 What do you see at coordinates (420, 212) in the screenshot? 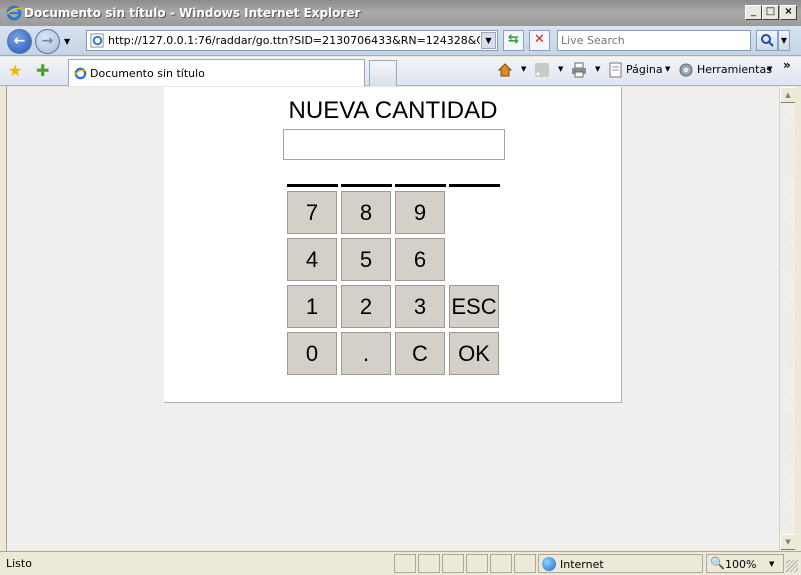
I see `key-9: 9` at bounding box center [420, 212].